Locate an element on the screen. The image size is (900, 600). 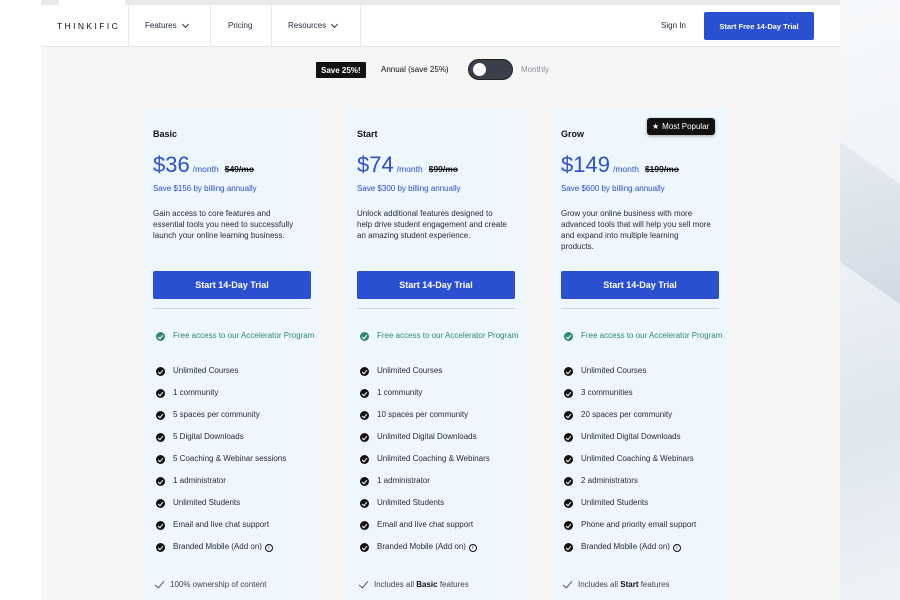
most-popular-badge: ★ Most Popular is located at coordinates (681, 126).